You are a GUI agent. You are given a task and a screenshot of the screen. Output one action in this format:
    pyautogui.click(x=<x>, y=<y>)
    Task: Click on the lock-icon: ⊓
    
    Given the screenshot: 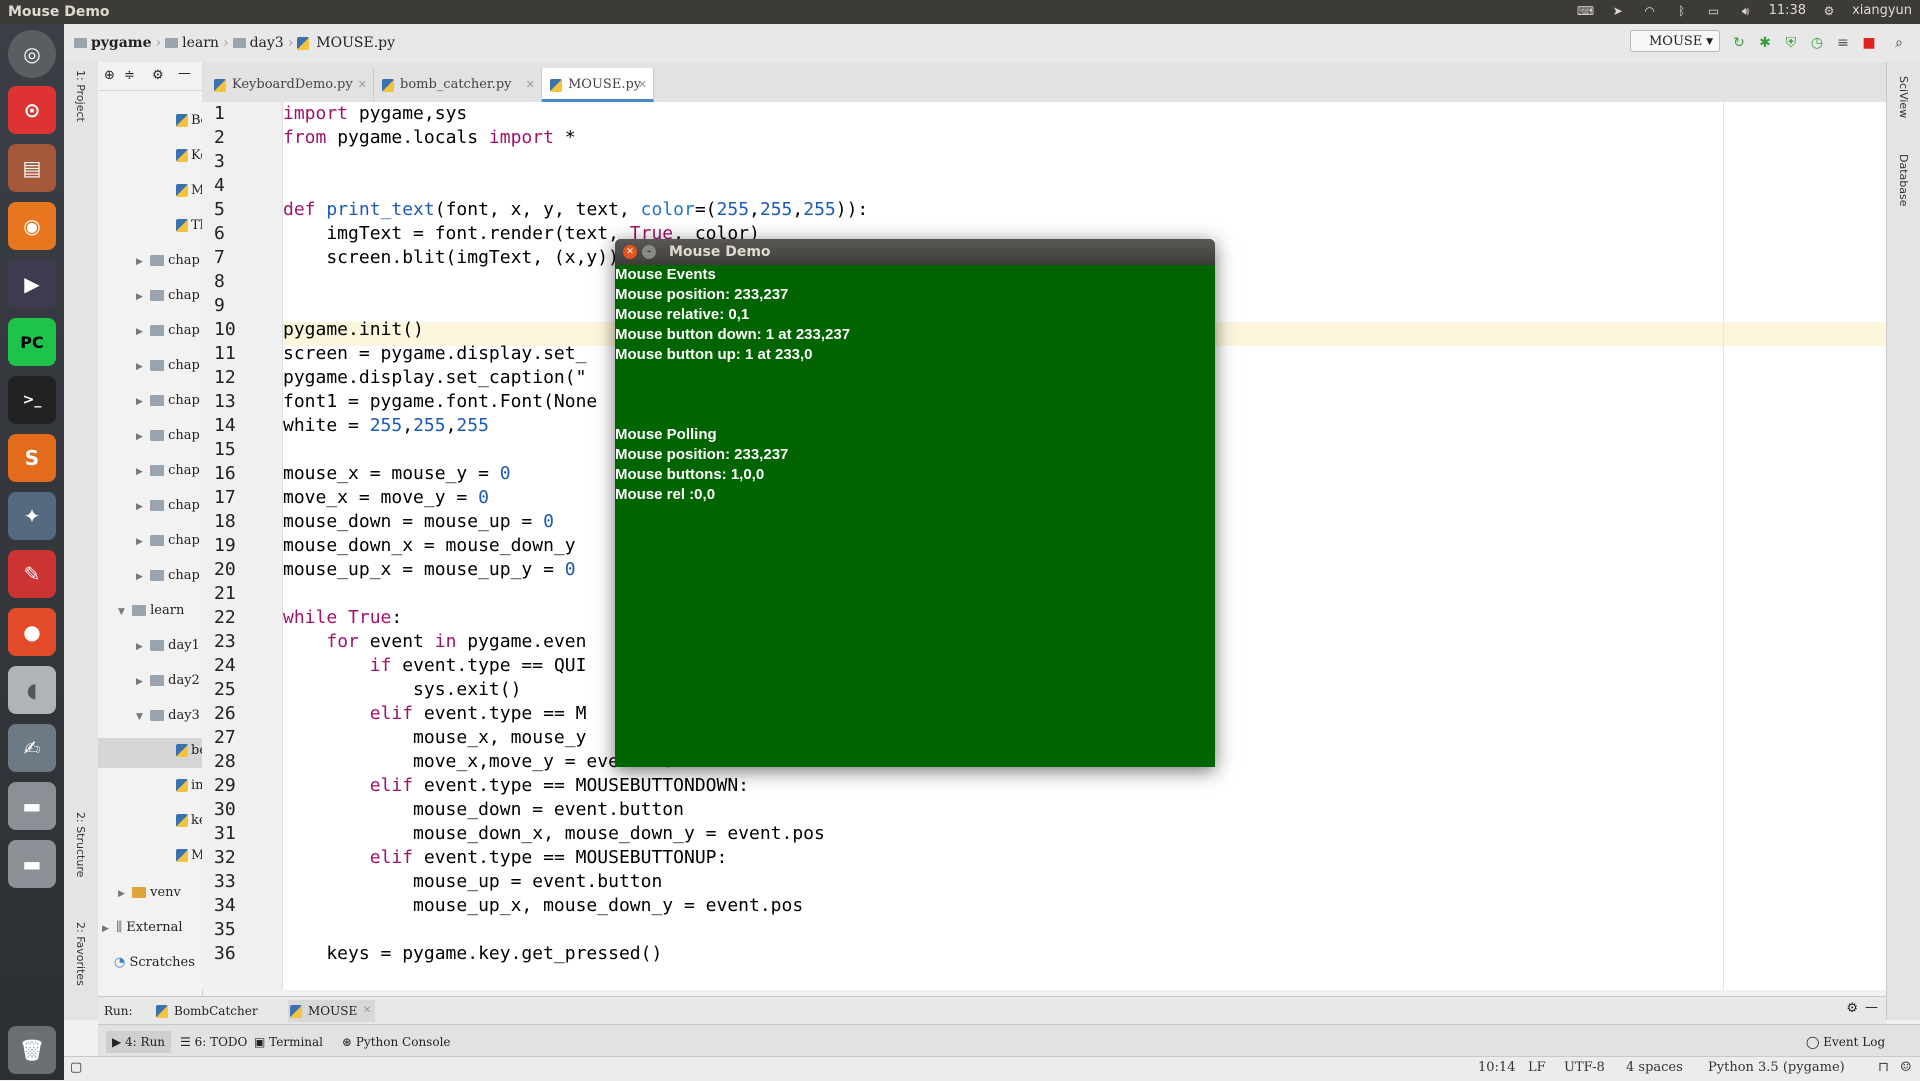 What is the action you would take?
    pyautogui.click(x=1883, y=1067)
    